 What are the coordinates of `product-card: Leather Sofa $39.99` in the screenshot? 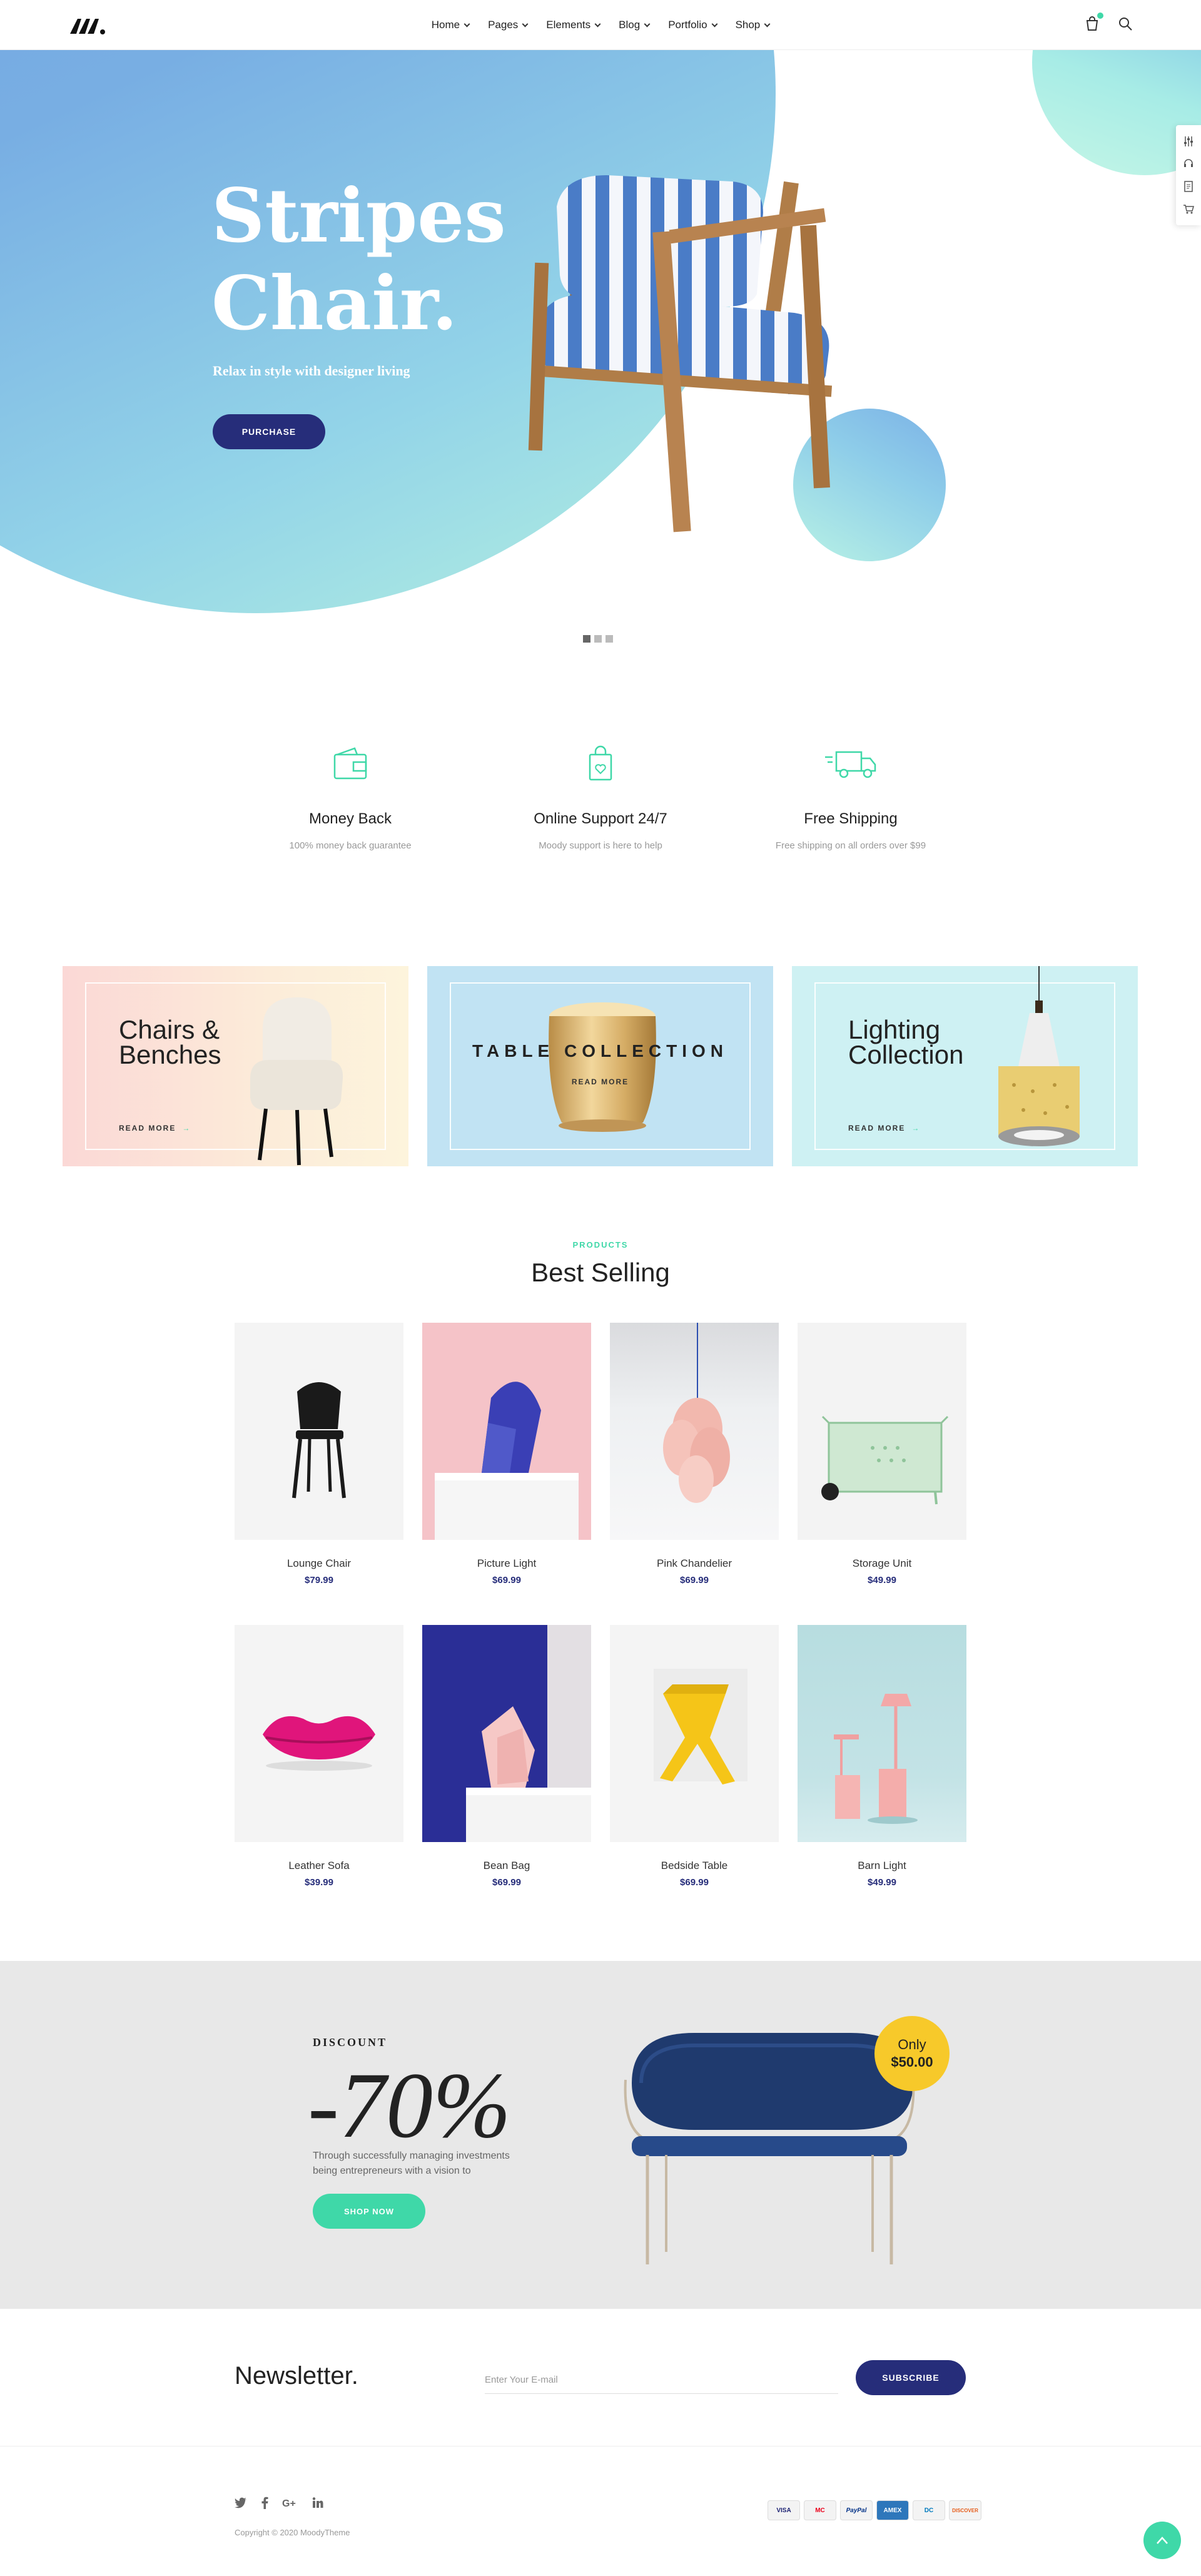 It's located at (319, 1757).